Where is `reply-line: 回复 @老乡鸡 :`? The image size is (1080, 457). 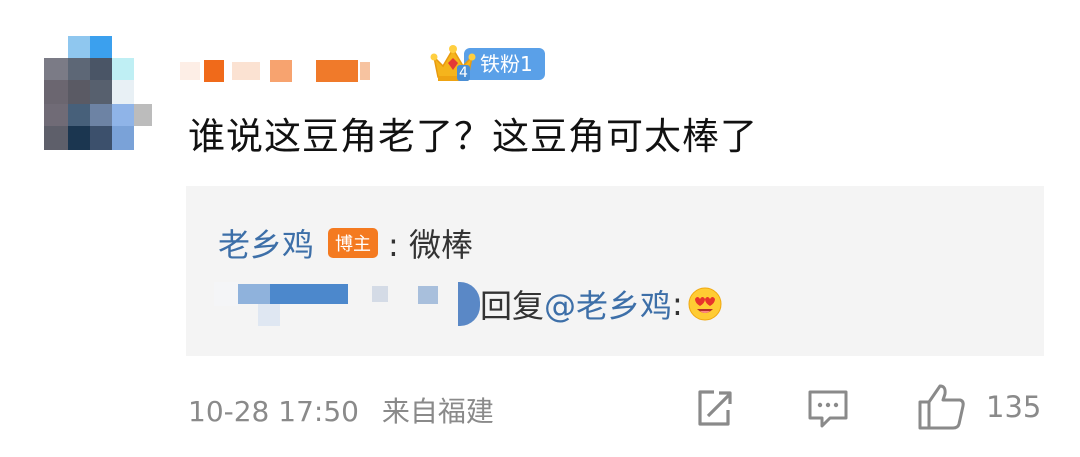
reply-line: 回复 @老乡鸡 : is located at coordinates (601, 304).